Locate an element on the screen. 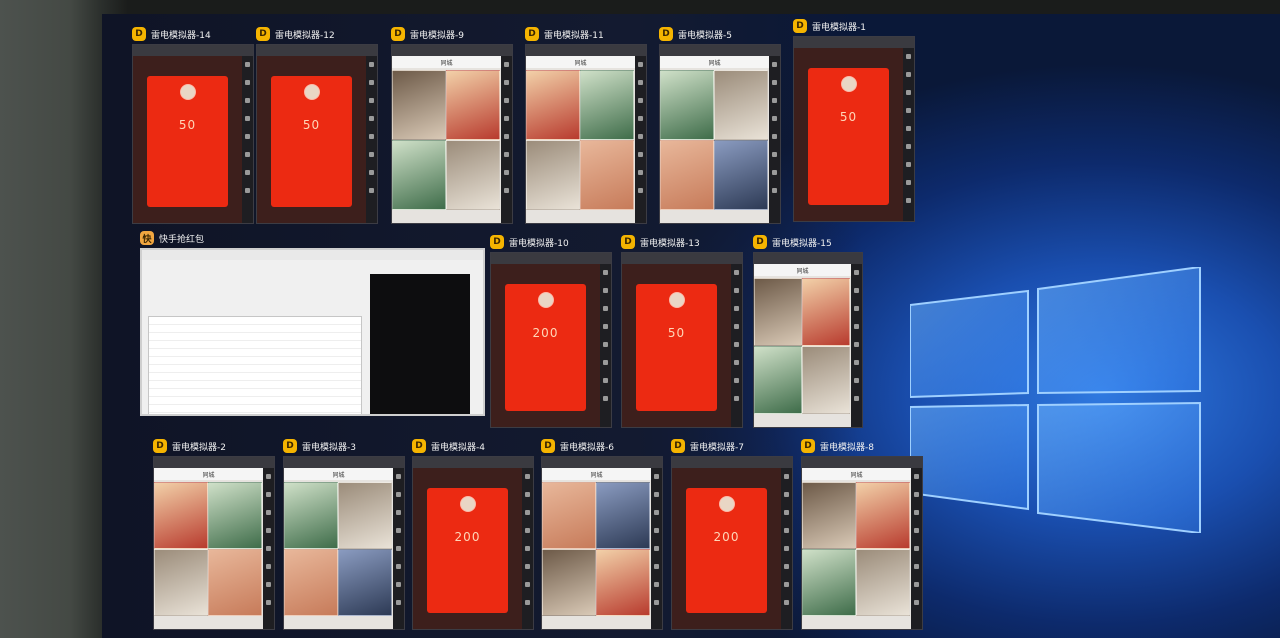 This screenshot has width=1280, height=638. emulator-window: D 雷电模拟器-9 同城 is located at coordinates (452, 124).